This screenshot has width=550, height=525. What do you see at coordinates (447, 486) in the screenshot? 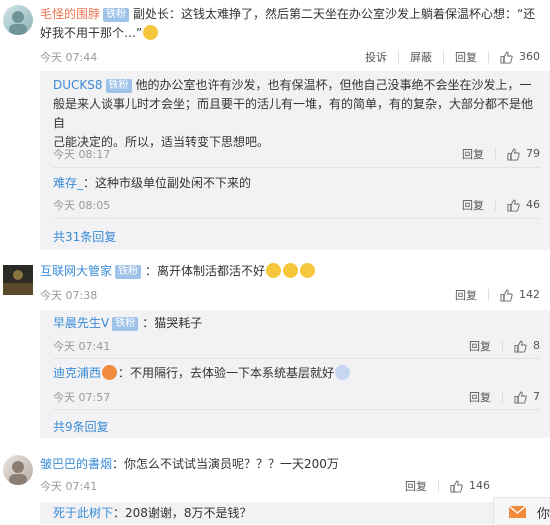
I see `comment-actions: 回复 146` at bounding box center [447, 486].